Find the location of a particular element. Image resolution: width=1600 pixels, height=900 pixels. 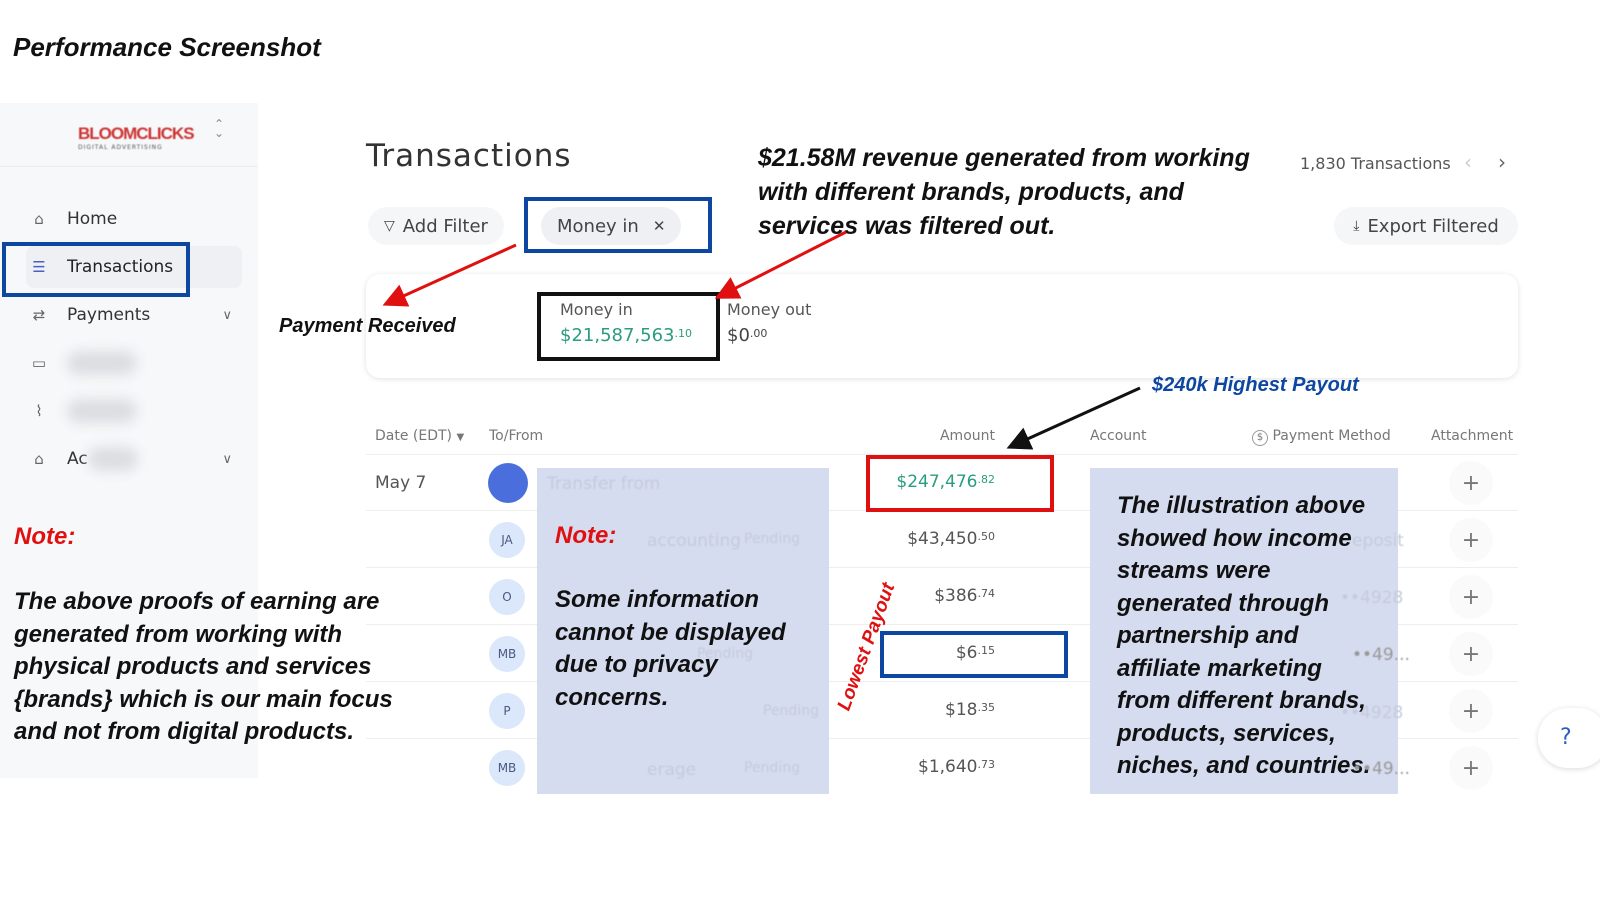

arrow-to-money-in is located at coordinates (780, 264).